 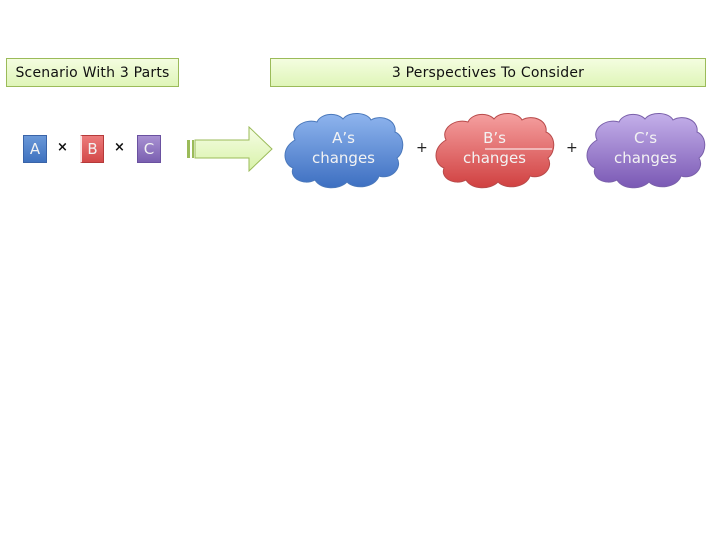 I want to click on part-c-label: C, so click(x=149, y=149).